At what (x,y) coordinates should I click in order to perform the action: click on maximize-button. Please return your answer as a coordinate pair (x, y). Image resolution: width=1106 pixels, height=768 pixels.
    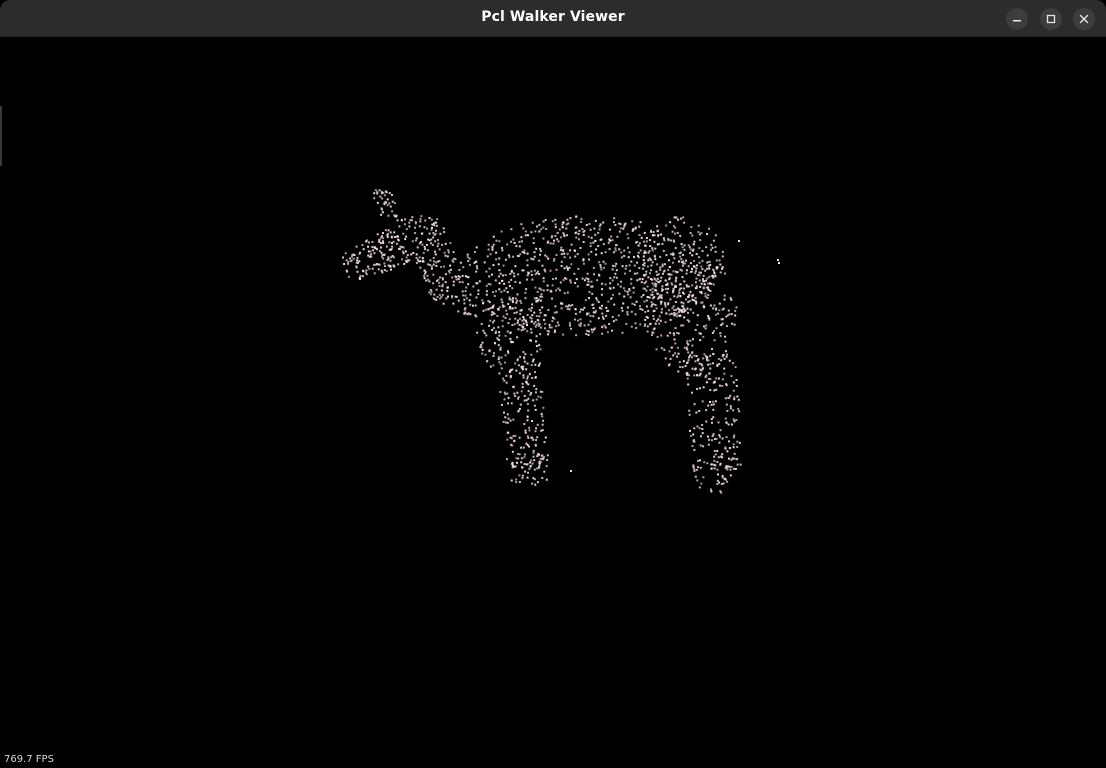
    Looking at the image, I should click on (1051, 19).